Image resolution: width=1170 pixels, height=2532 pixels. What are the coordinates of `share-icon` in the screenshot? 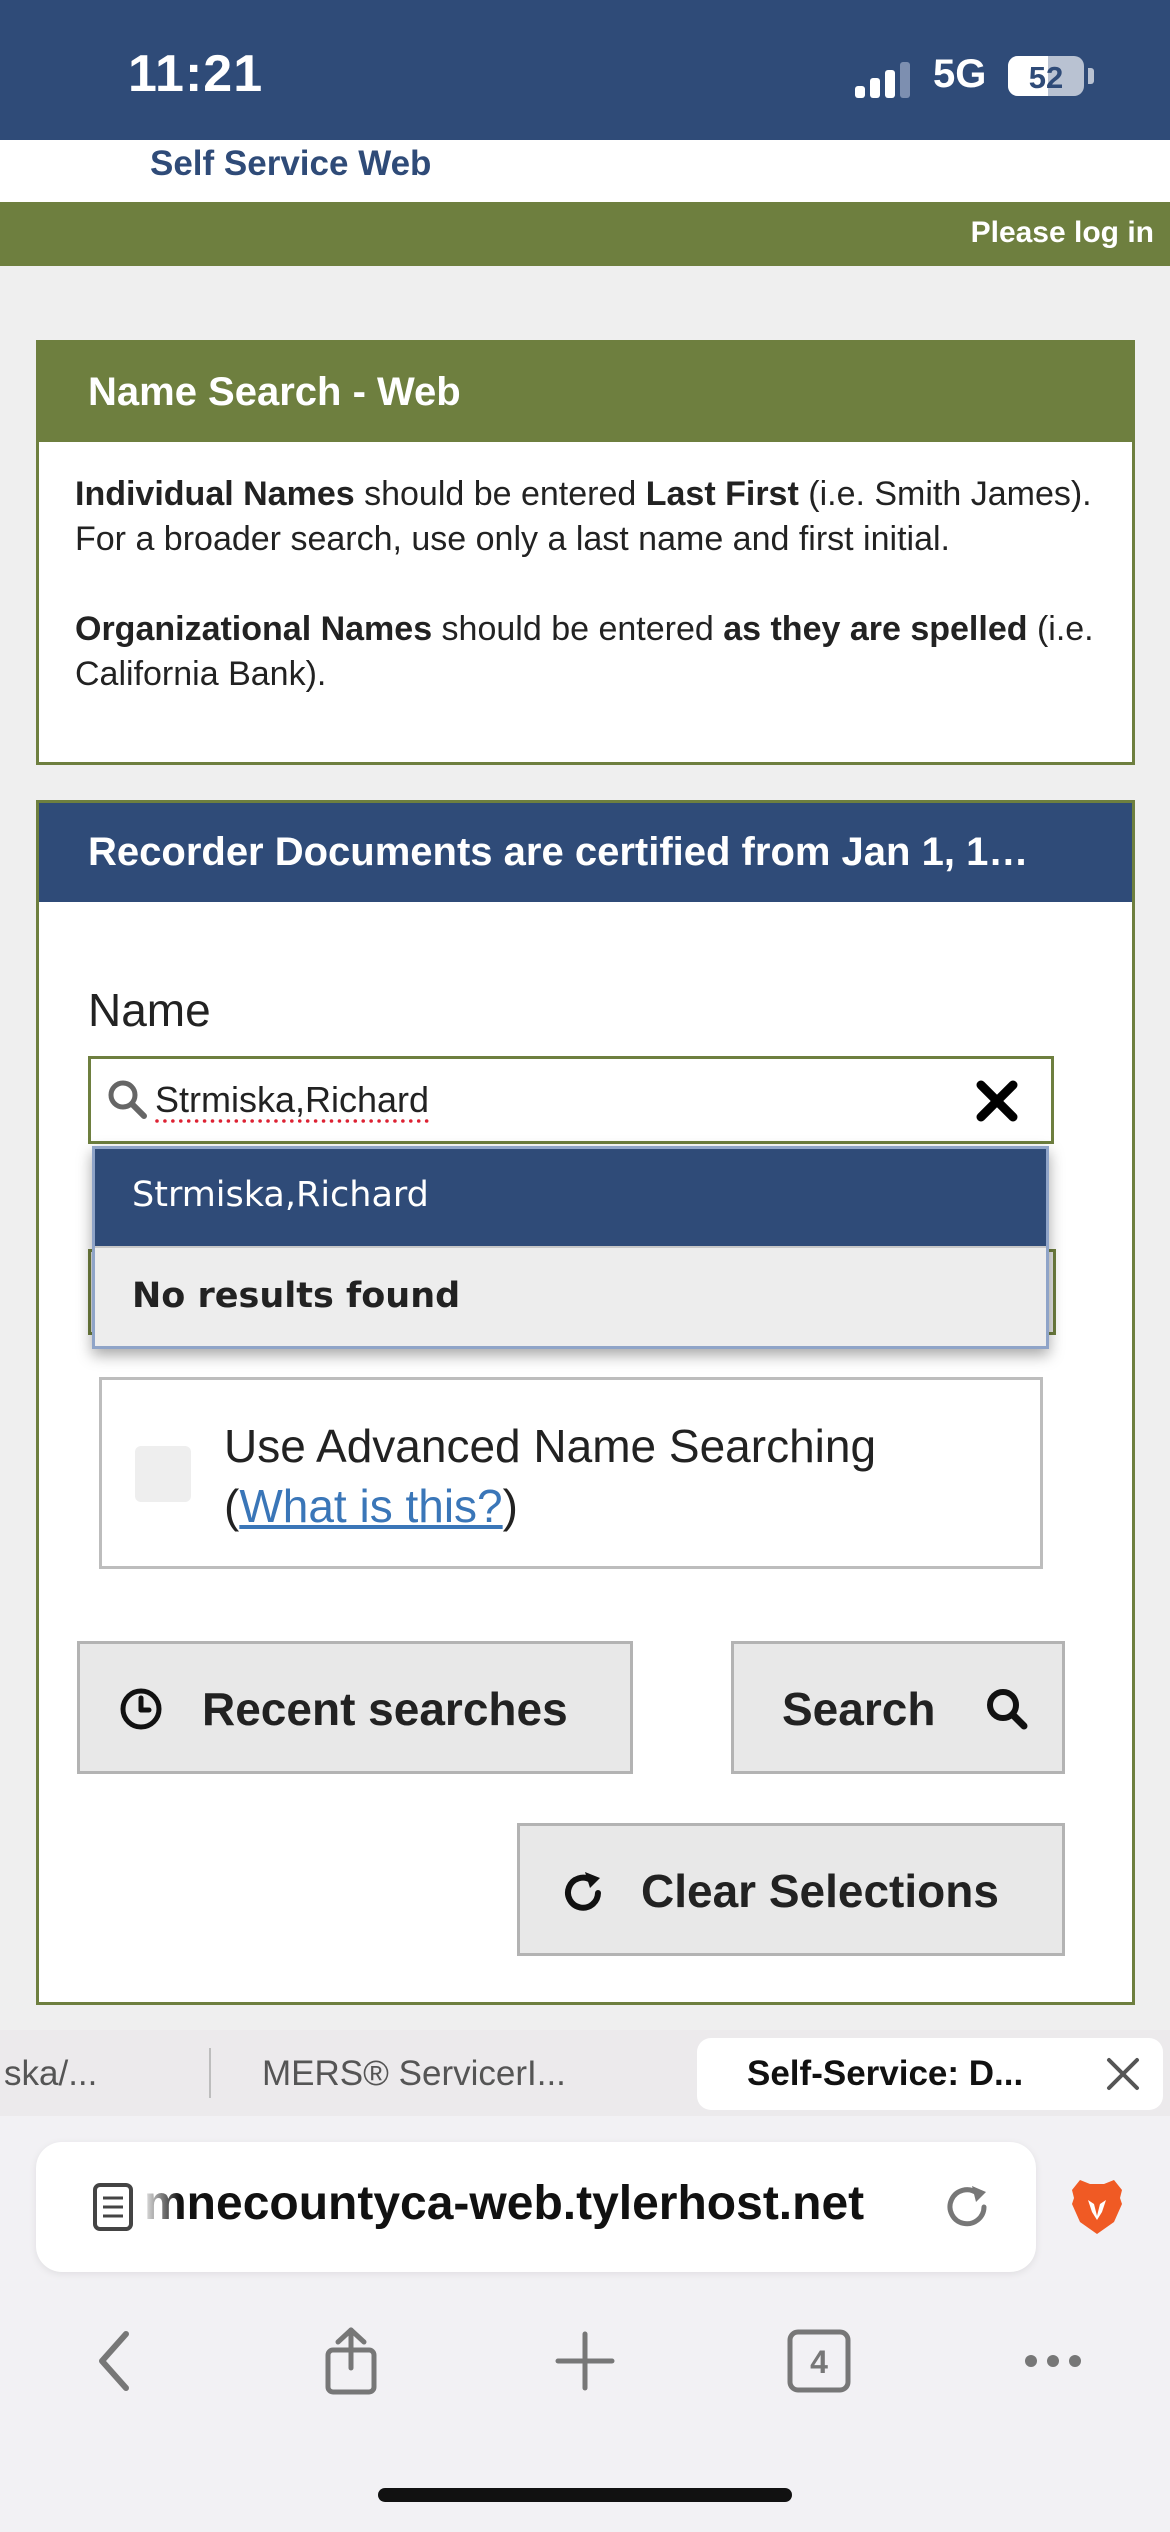 It's located at (351, 2361).